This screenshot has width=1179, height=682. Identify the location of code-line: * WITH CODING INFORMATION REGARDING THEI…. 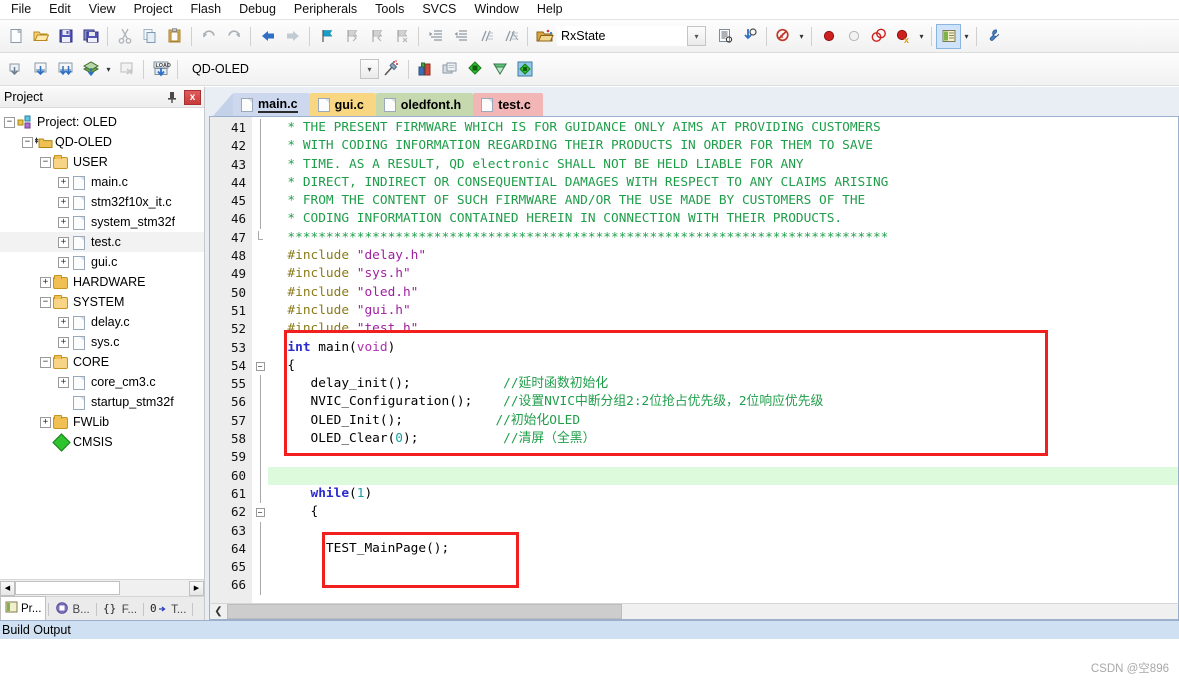
(723, 146).